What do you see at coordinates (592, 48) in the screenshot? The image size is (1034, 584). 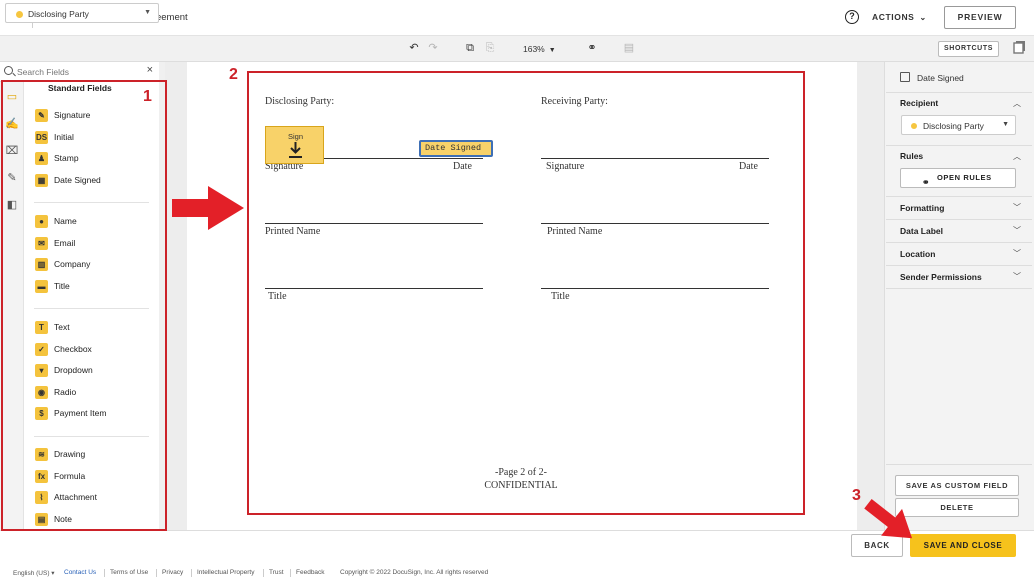 I see `fields-rules-icon: ⚭` at bounding box center [592, 48].